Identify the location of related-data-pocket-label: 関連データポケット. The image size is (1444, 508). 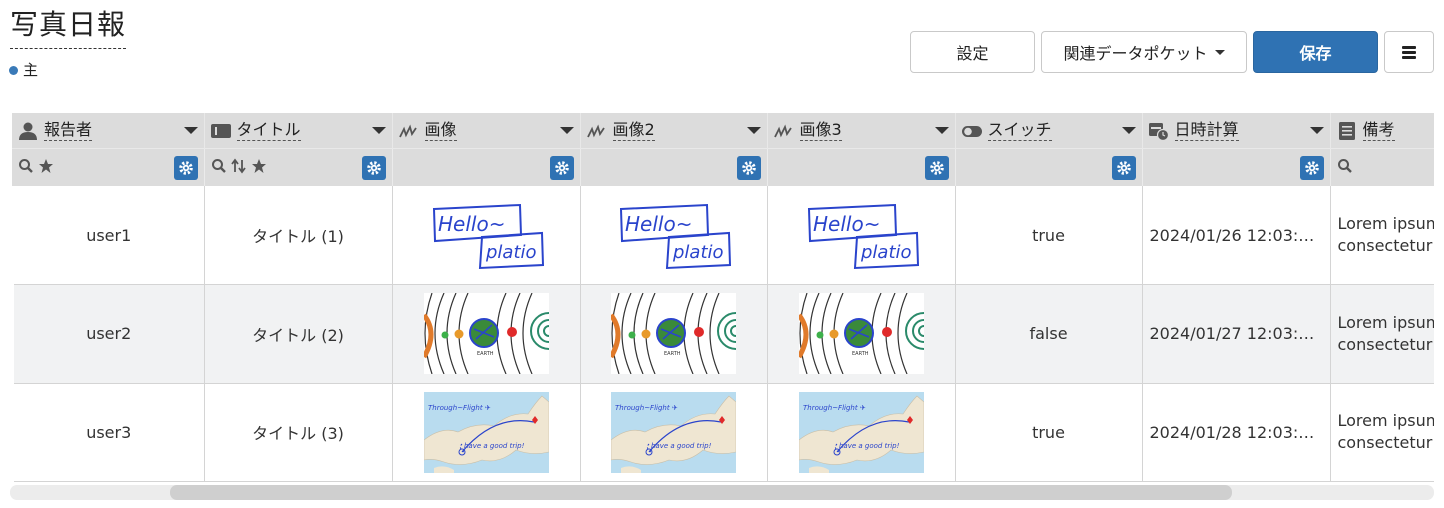
(1135, 53).